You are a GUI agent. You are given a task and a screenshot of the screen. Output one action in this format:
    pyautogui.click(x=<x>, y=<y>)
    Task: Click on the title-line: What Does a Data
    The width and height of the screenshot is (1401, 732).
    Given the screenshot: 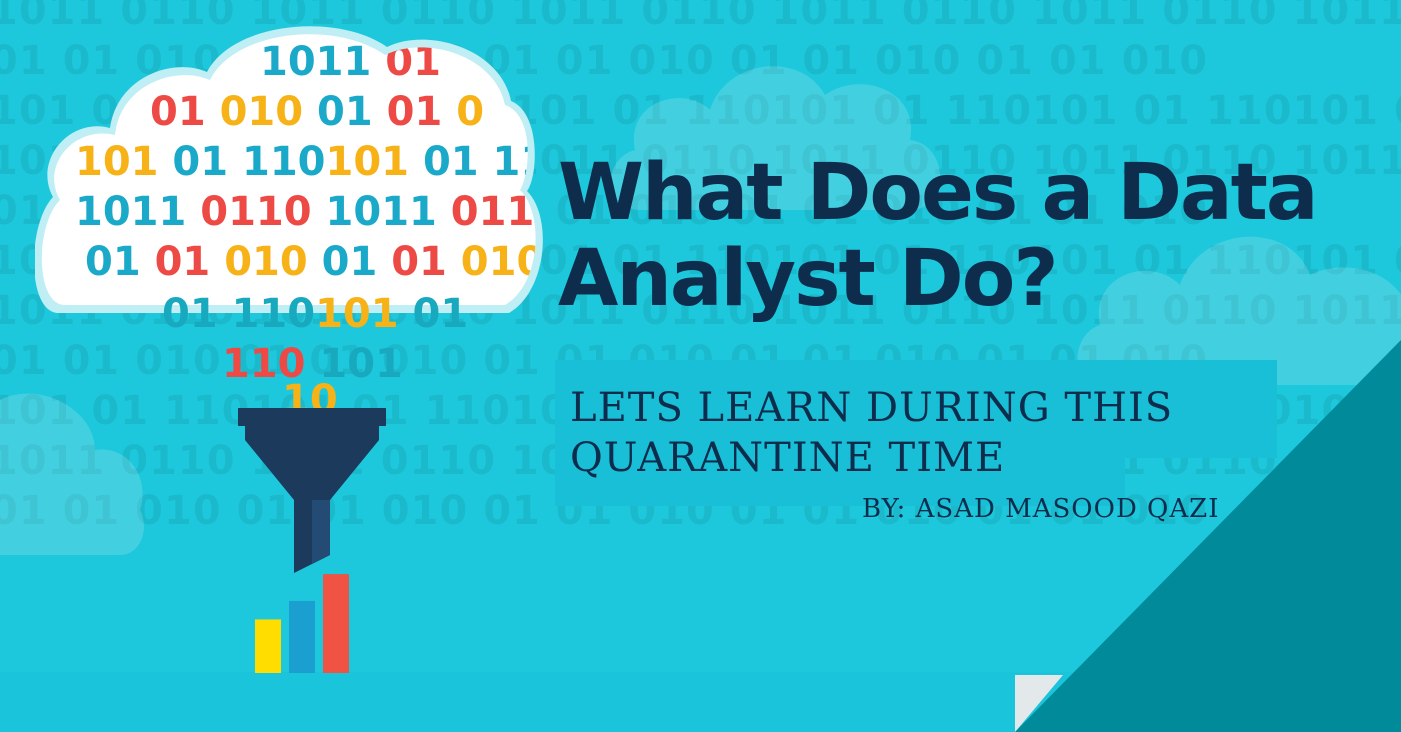 What is the action you would take?
    pyautogui.click(x=938, y=193)
    